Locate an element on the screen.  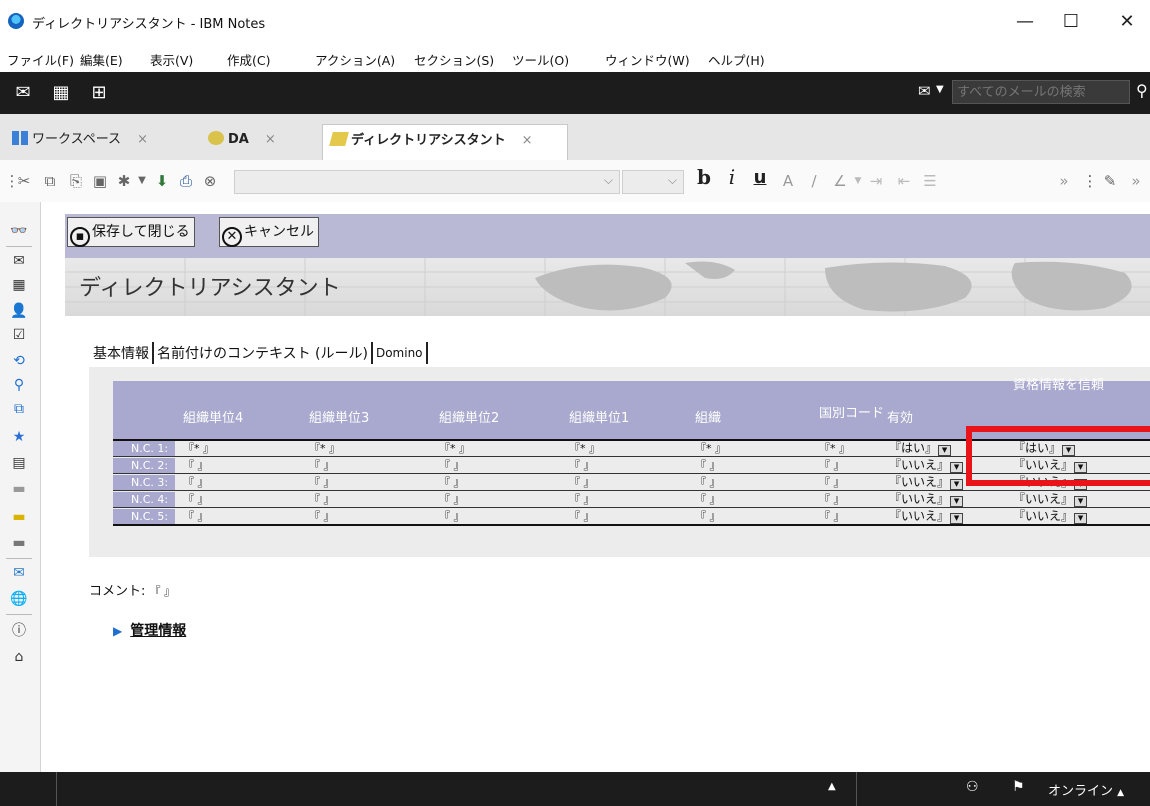
highlight-color-icon: ∠ is located at coordinates (840, 181).